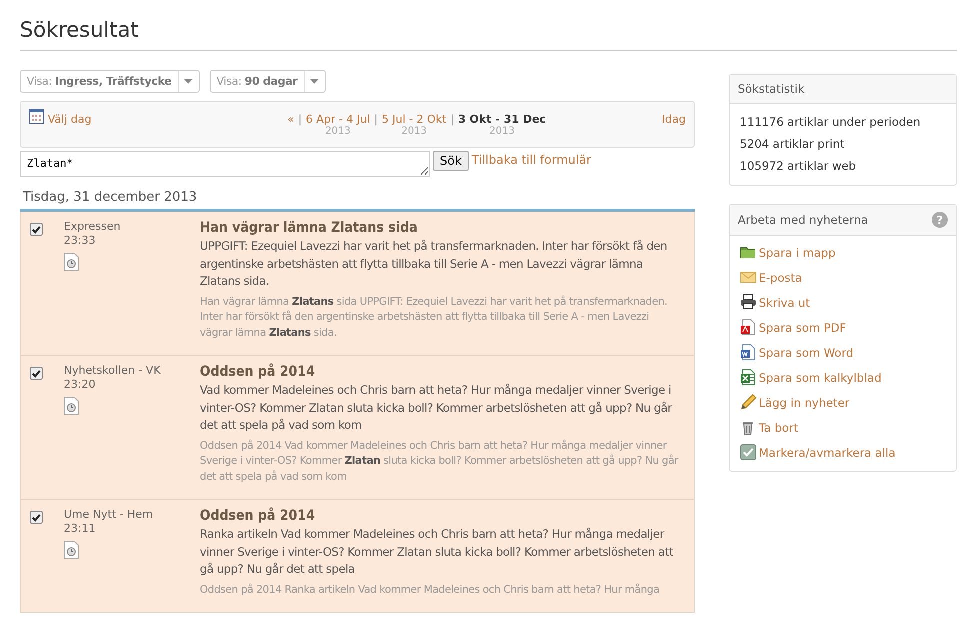  I want to click on filter-dropdown: Visa: 90 dagar, so click(268, 81).